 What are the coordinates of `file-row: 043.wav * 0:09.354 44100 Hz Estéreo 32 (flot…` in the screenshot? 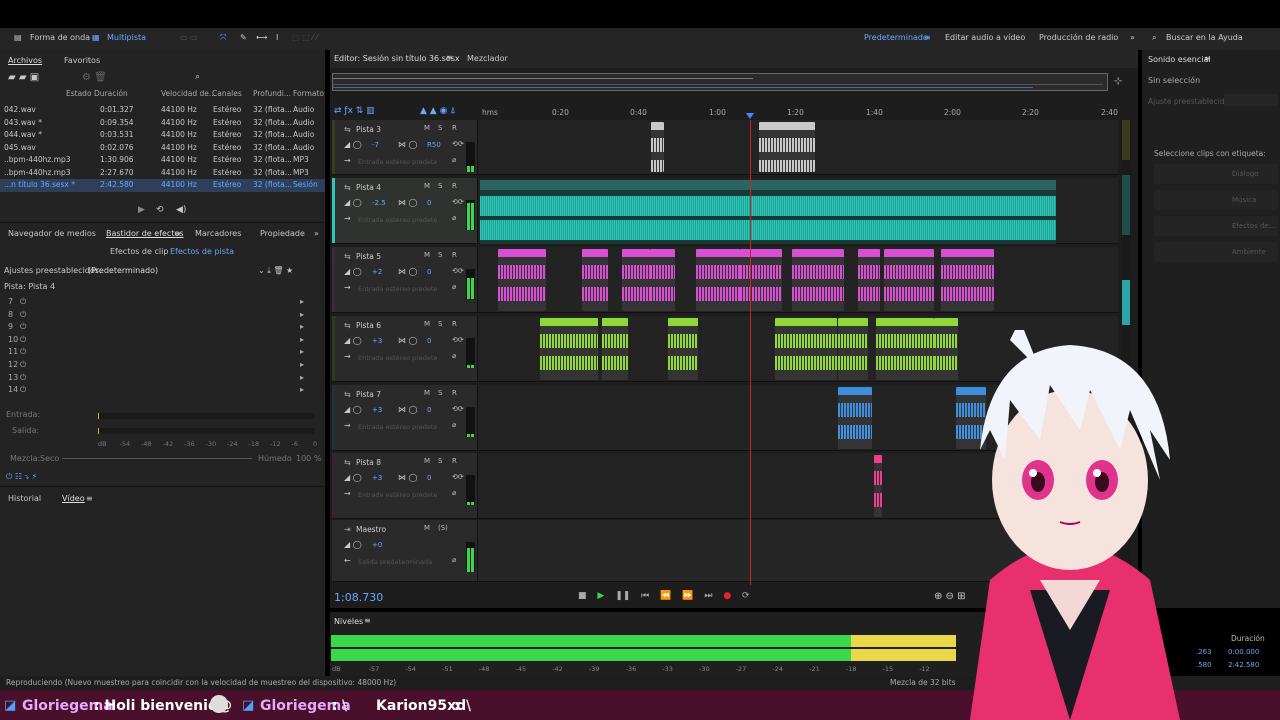 It's located at (162, 123).